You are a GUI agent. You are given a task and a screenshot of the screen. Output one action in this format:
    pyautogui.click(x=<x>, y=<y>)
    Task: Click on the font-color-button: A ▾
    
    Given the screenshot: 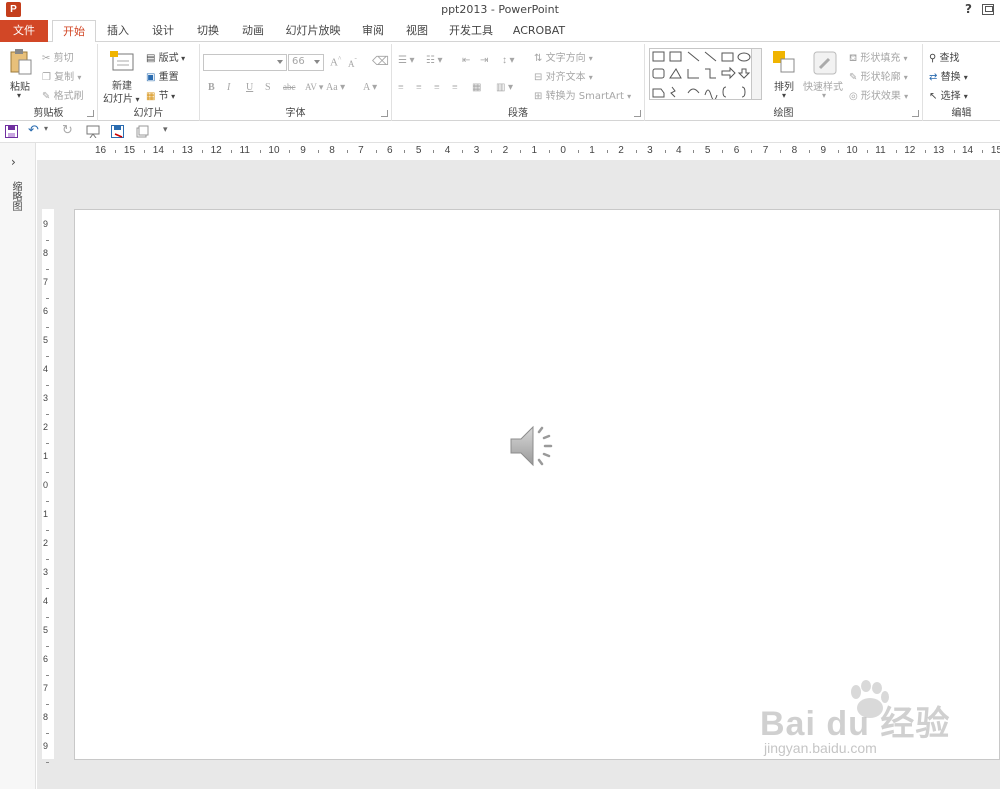 What is the action you would take?
    pyautogui.click(x=370, y=87)
    